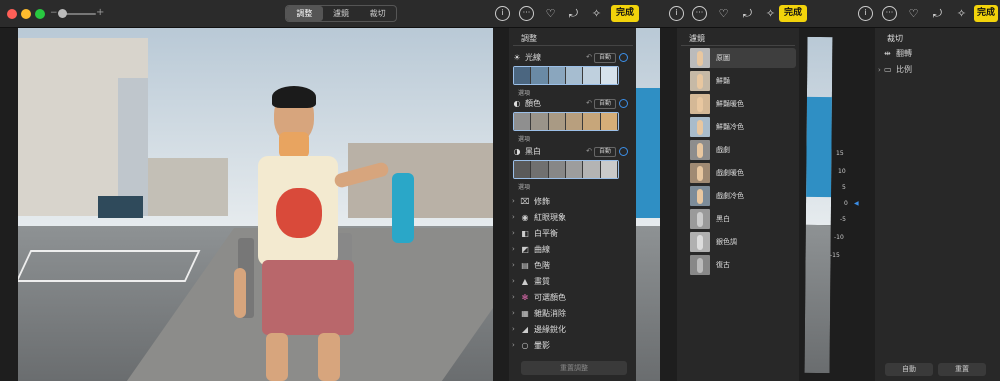  Describe the element at coordinates (571, 313) in the screenshot. I see `tool-noise-reduction: › ▦ 雜點消除` at that location.